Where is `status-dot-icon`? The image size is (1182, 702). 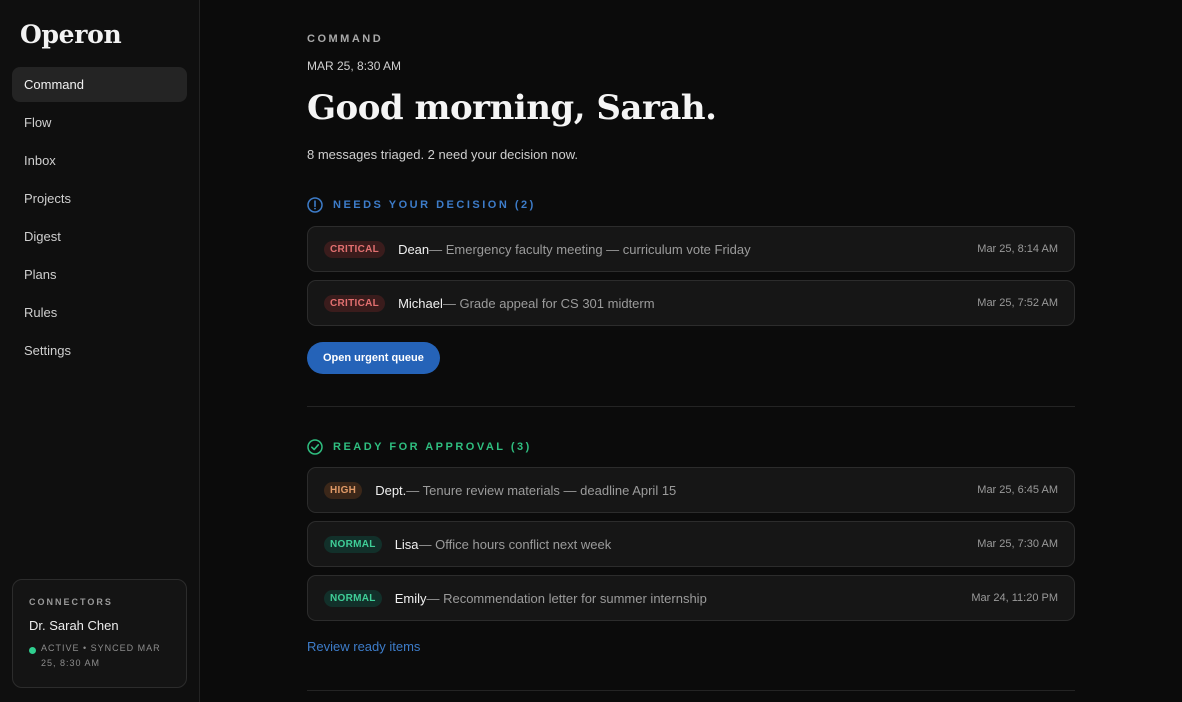
status-dot-icon is located at coordinates (32, 650).